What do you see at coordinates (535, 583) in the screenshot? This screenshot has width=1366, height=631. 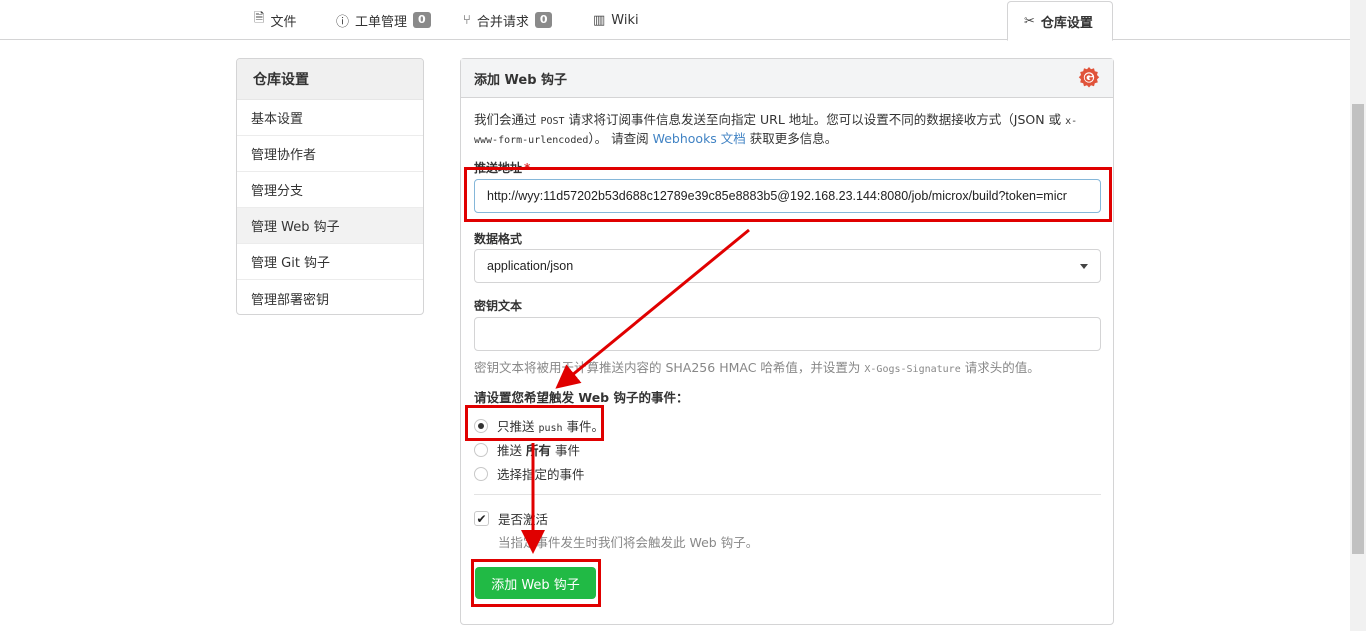 I see `add-webhook-button: 添加 Web 钩子` at bounding box center [535, 583].